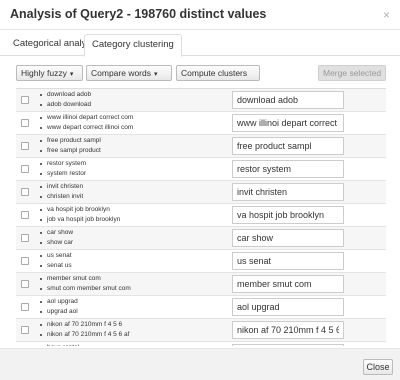  I want to click on cluster-value-item: www depart correct illinoi com, so click(138, 128).